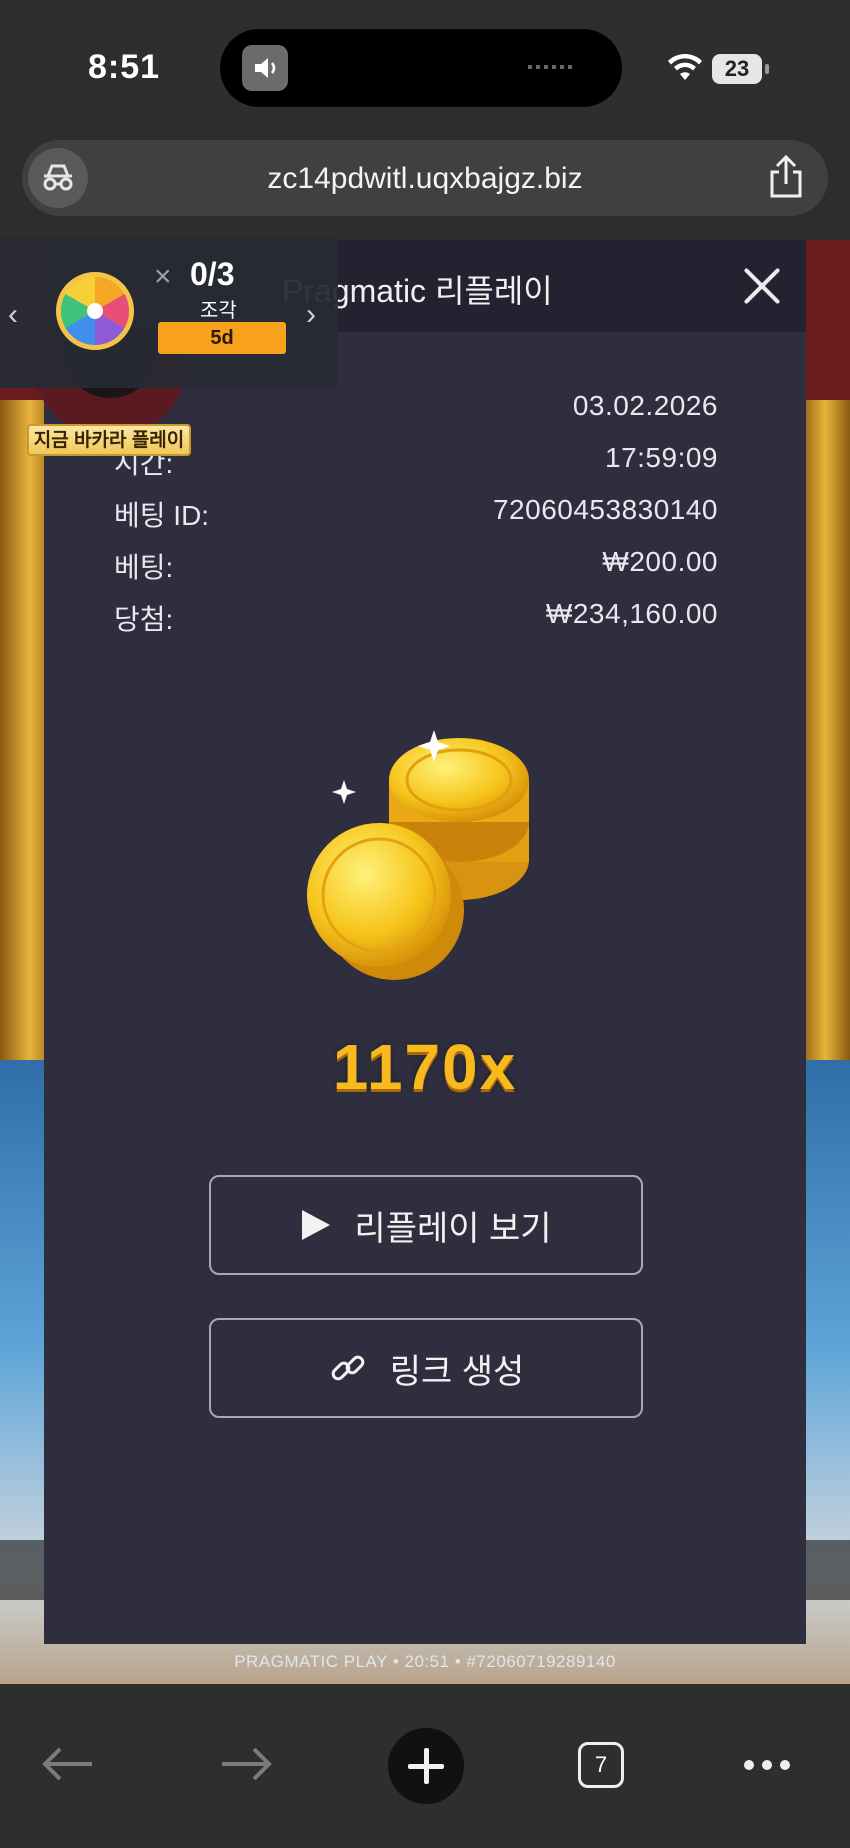  I want to click on share-icon, so click(786, 177).